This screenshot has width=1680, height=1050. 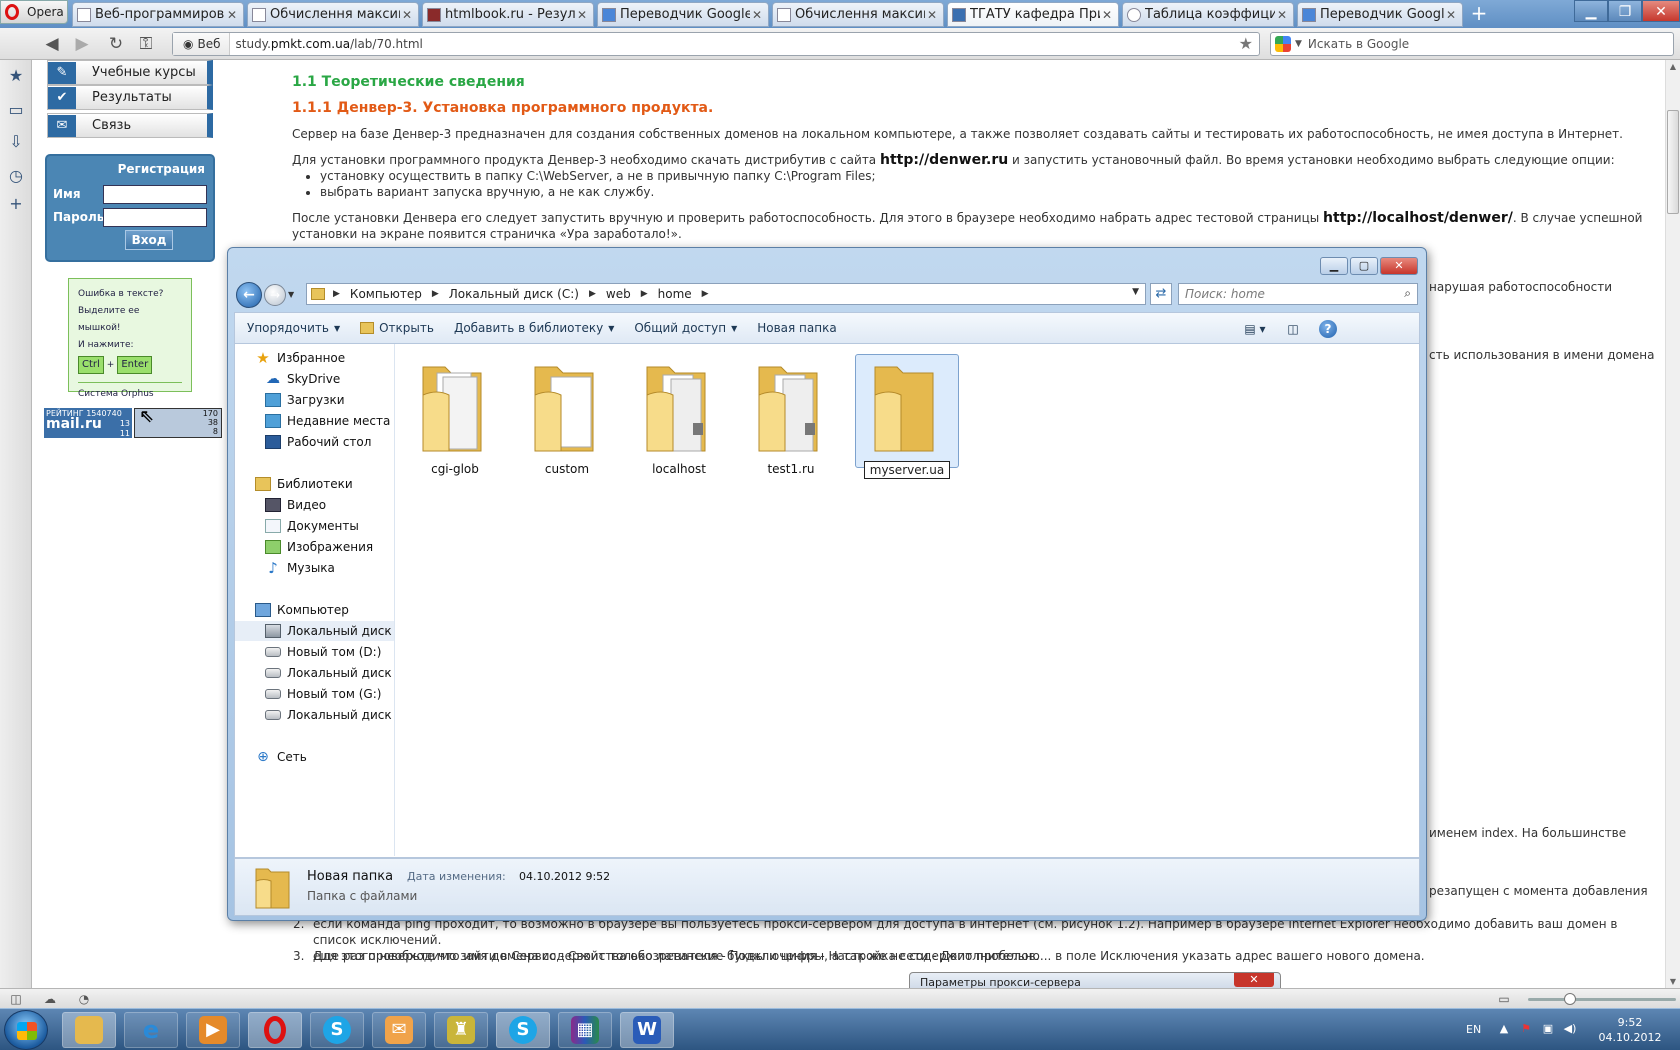 What do you see at coordinates (314, 673) in the screenshot?
I see `tree-drive-f: Локальный диск (F:` at bounding box center [314, 673].